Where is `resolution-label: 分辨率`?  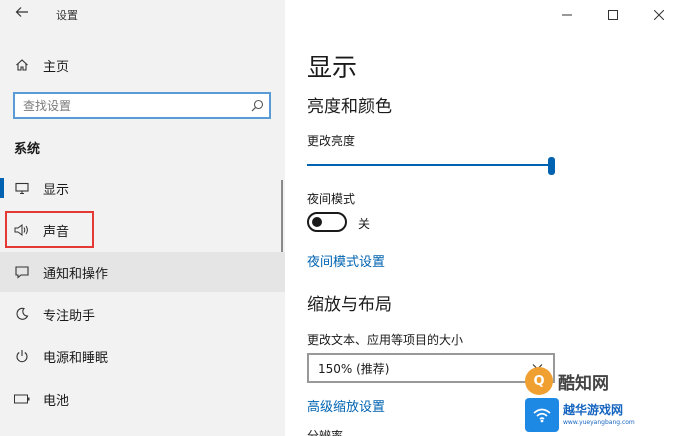 resolution-label: 分辨率 is located at coordinates (325, 432).